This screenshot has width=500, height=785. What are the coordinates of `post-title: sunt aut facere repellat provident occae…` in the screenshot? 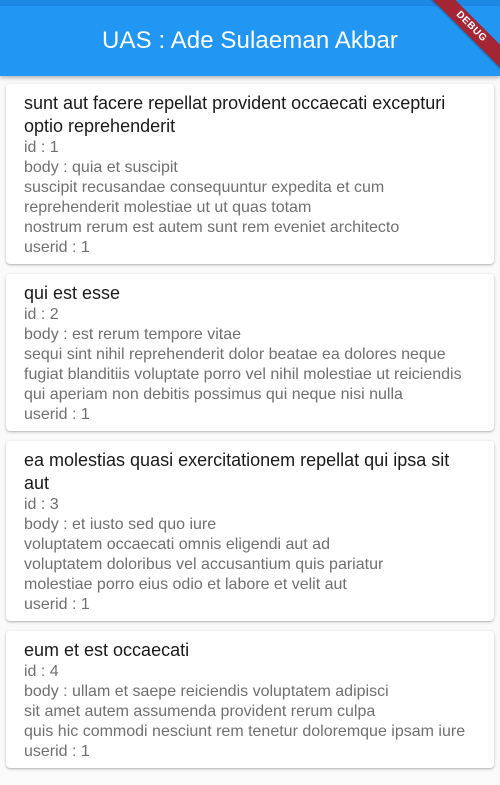 It's located at (235, 114).